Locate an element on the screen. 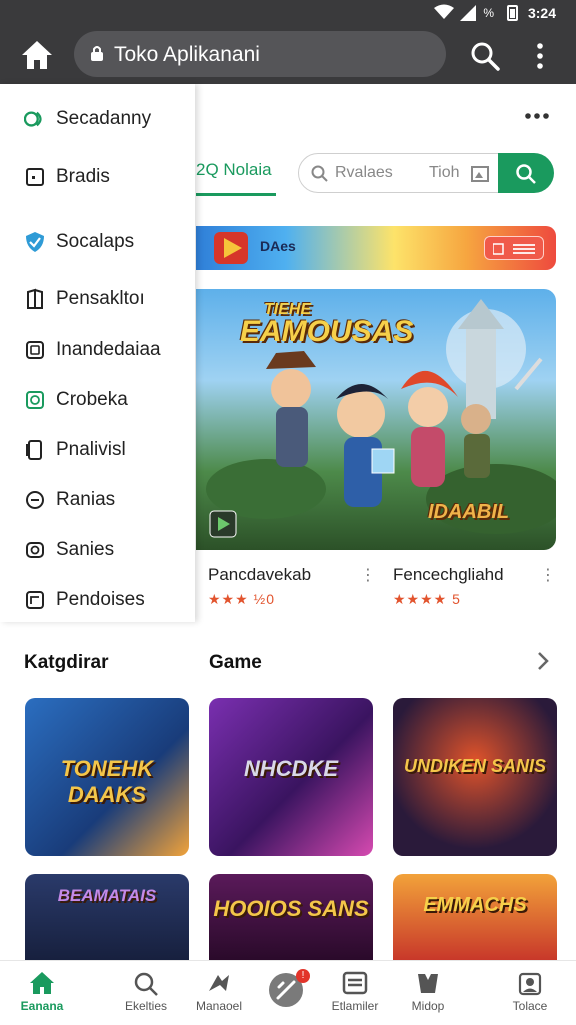 The image size is (576, 1025). search-button is located at coordinates (526, 173).